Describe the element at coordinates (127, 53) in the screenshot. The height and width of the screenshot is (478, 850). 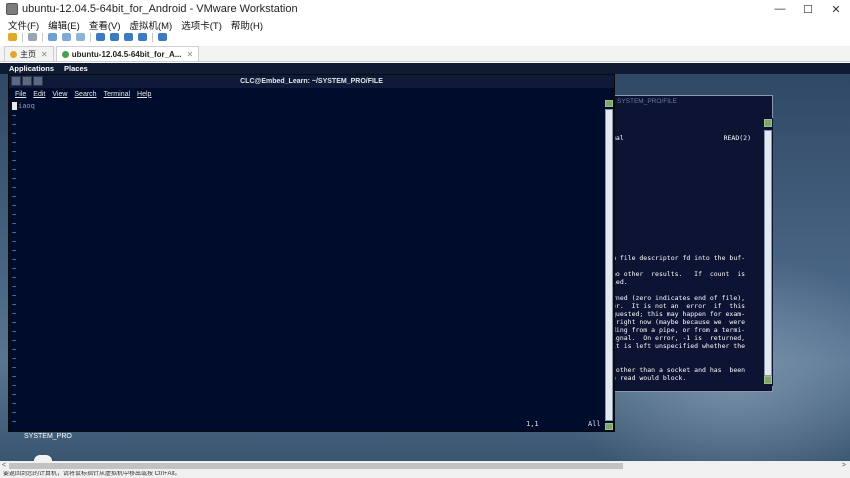
I see `tab-ubuntu-vm: ubuntu-12.04.5-64bit_for_A... ✕` at that location.